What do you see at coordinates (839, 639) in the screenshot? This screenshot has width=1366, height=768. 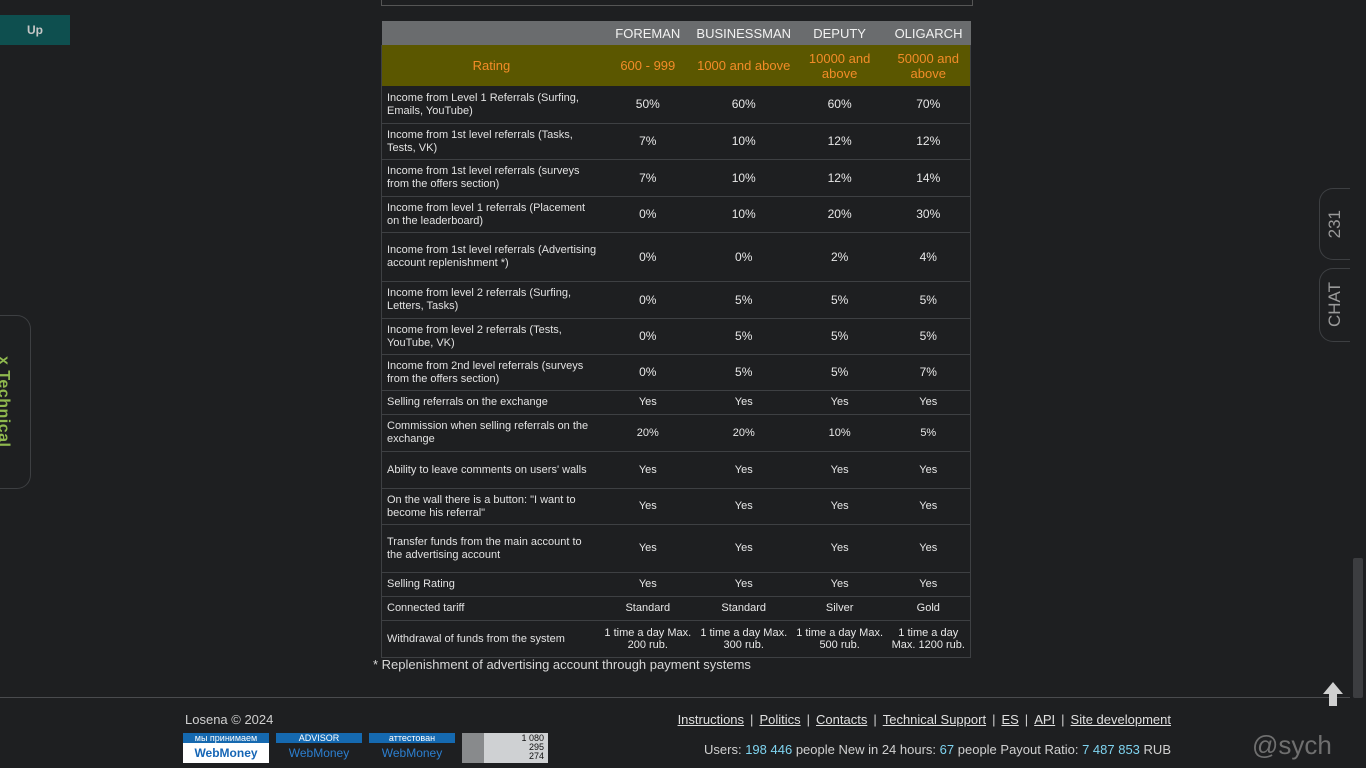 I see `row-value: 1 time a day Max. 500 rub.` at bounding box center [839, 639].